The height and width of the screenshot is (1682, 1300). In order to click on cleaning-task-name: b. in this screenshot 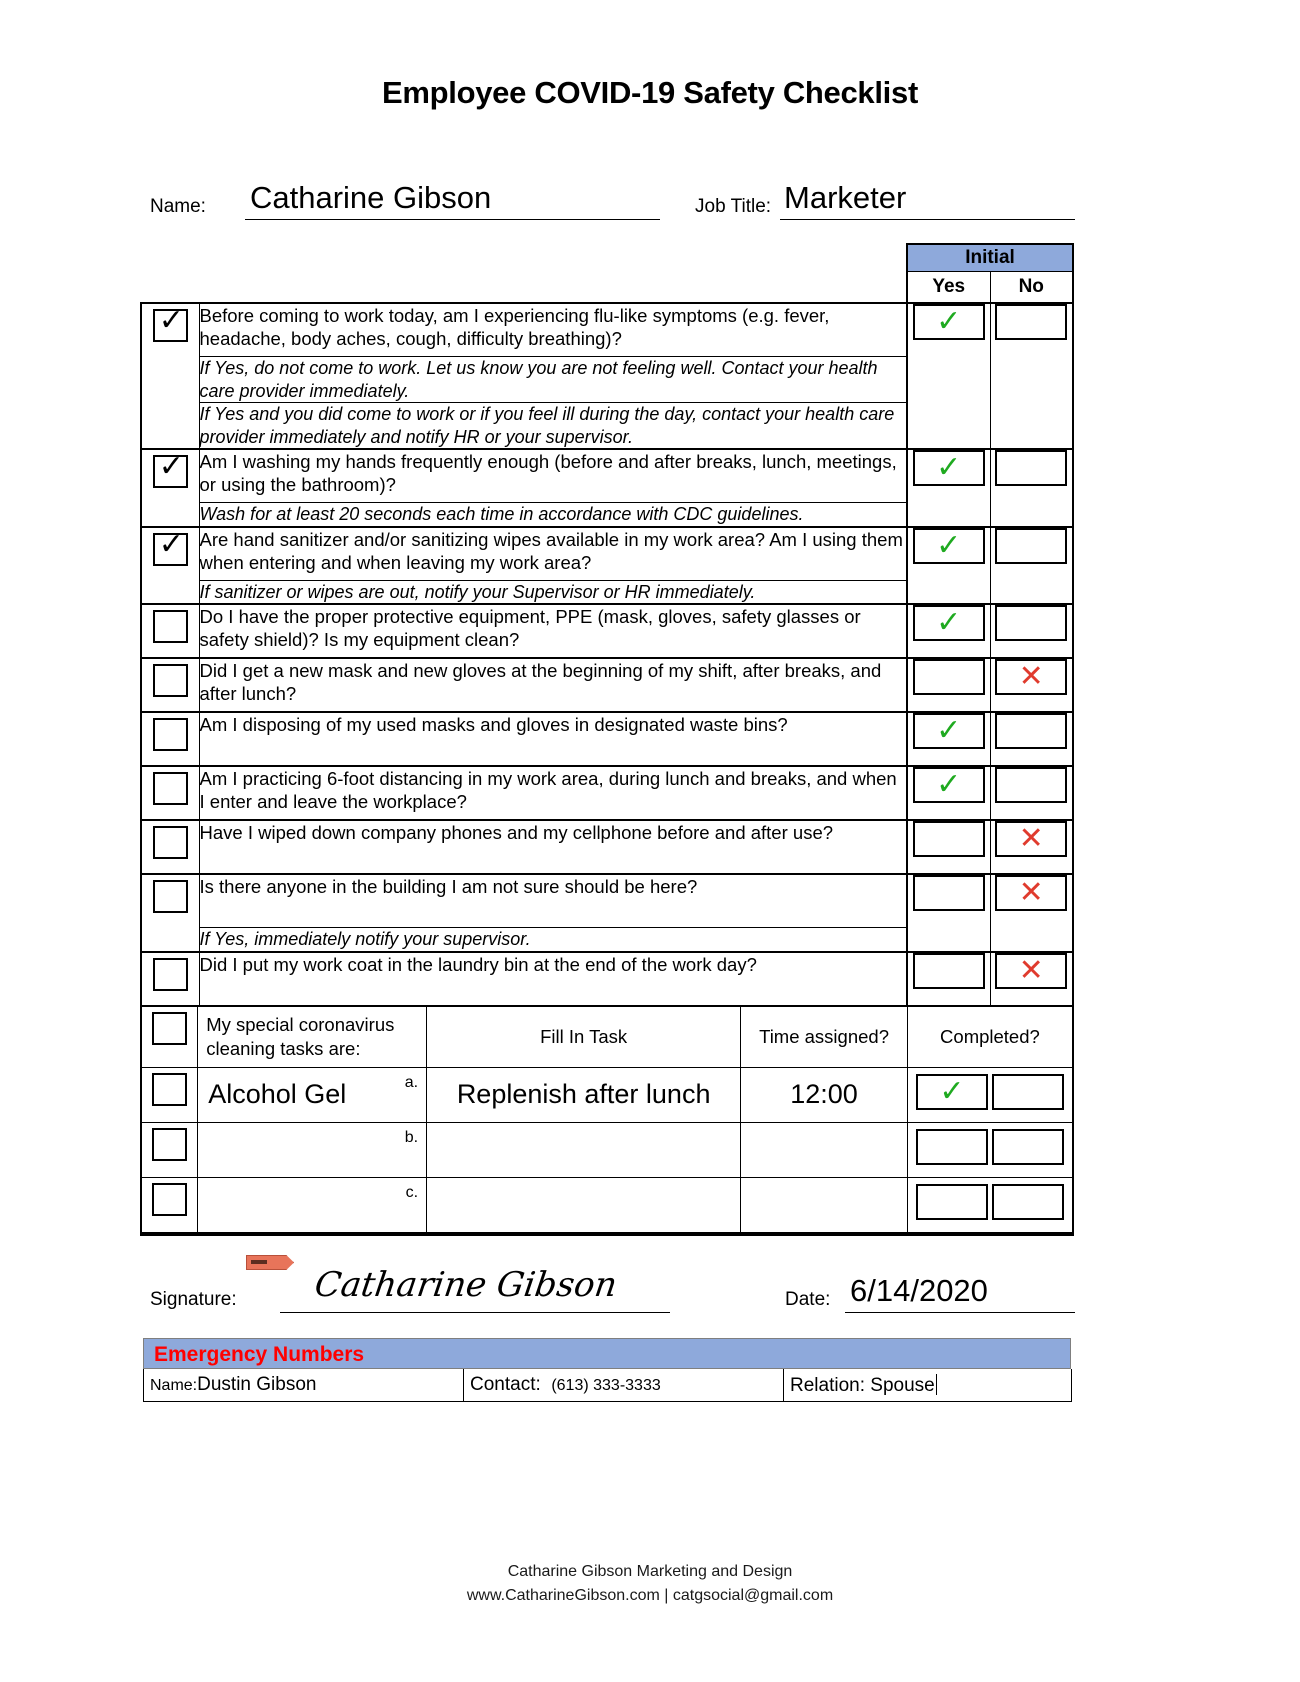, I will do `click(312, 1149)`.